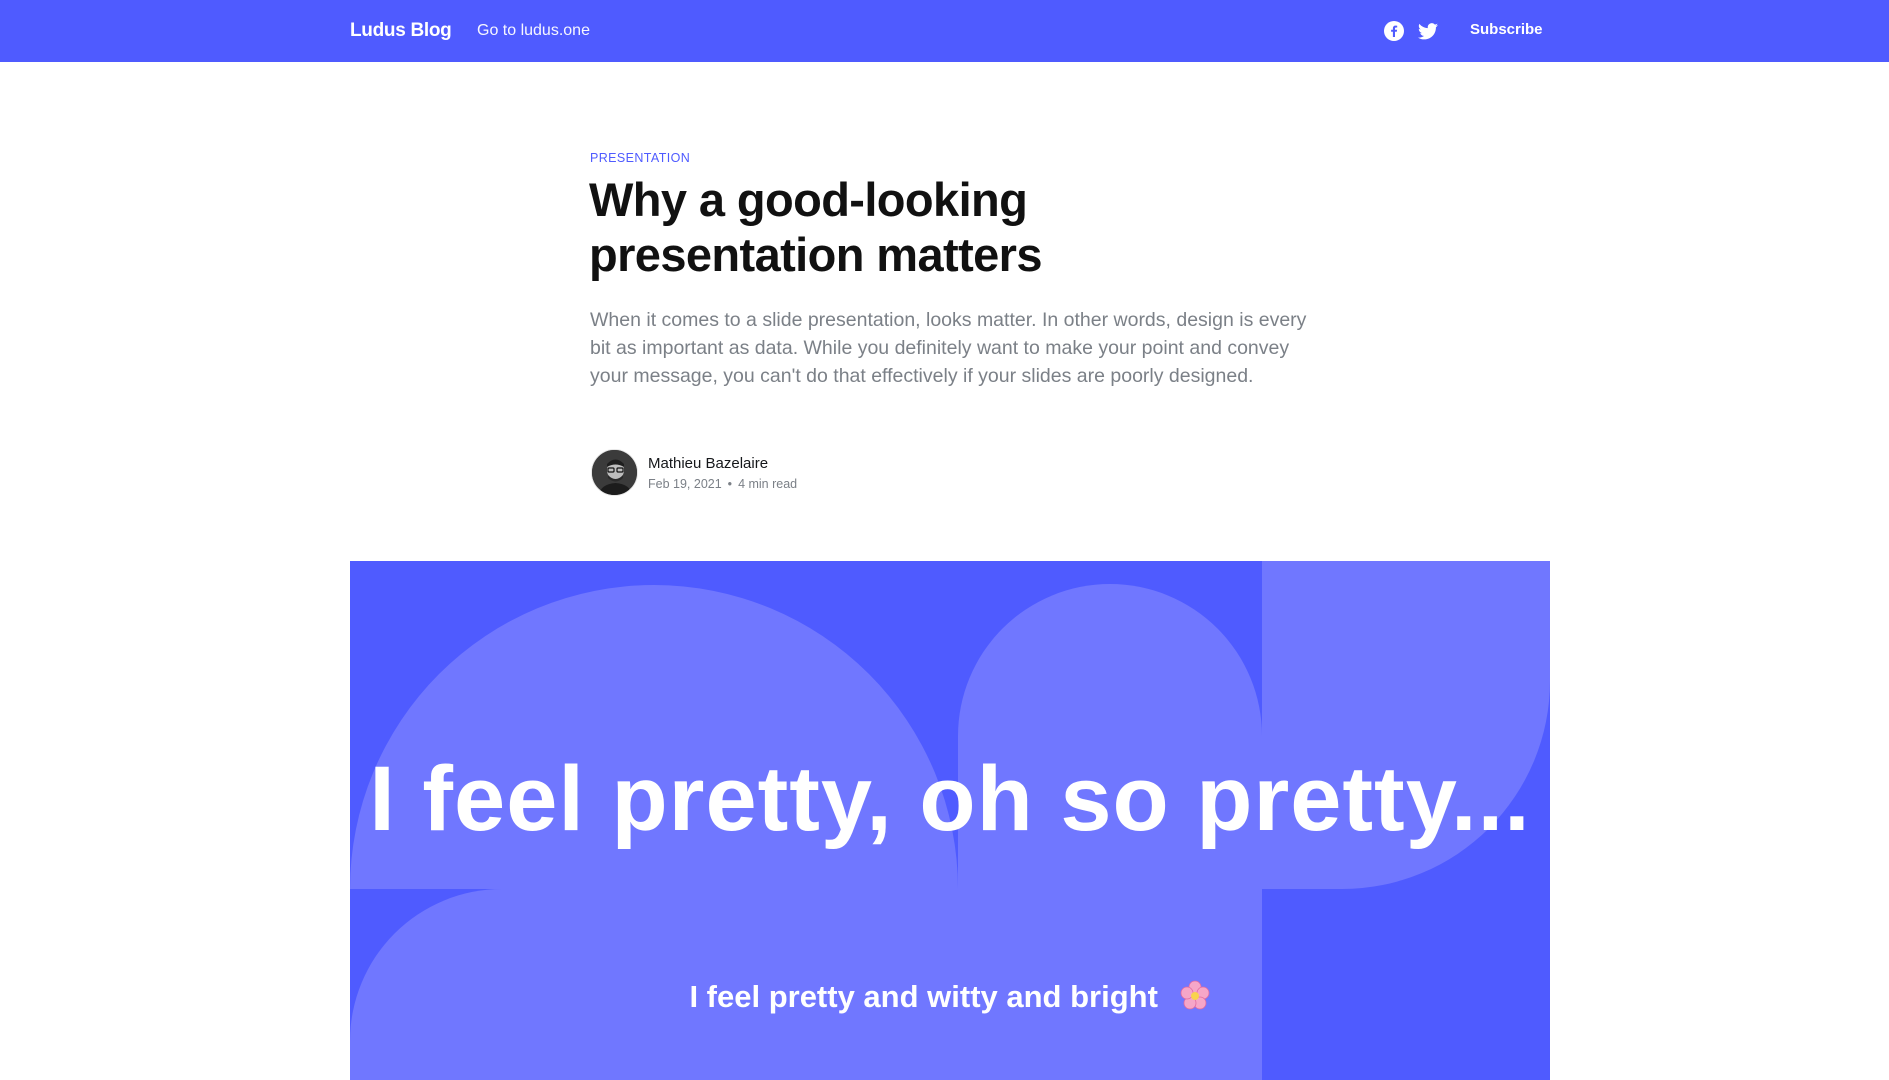  What do you see at coordinates (816, 227) in the screenshot?
I see `article-title: Why a good-looking presentation matters` at bounding box center [816, 227].